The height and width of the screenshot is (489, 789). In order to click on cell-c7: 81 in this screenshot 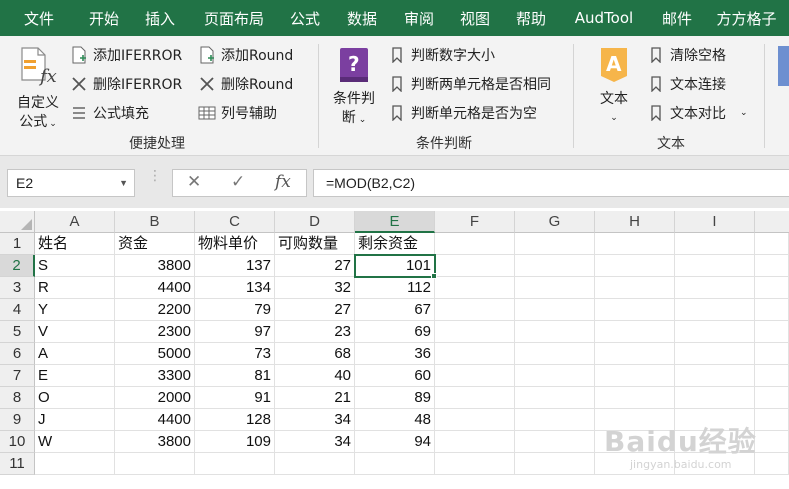, I will do `click(235, 376)`.